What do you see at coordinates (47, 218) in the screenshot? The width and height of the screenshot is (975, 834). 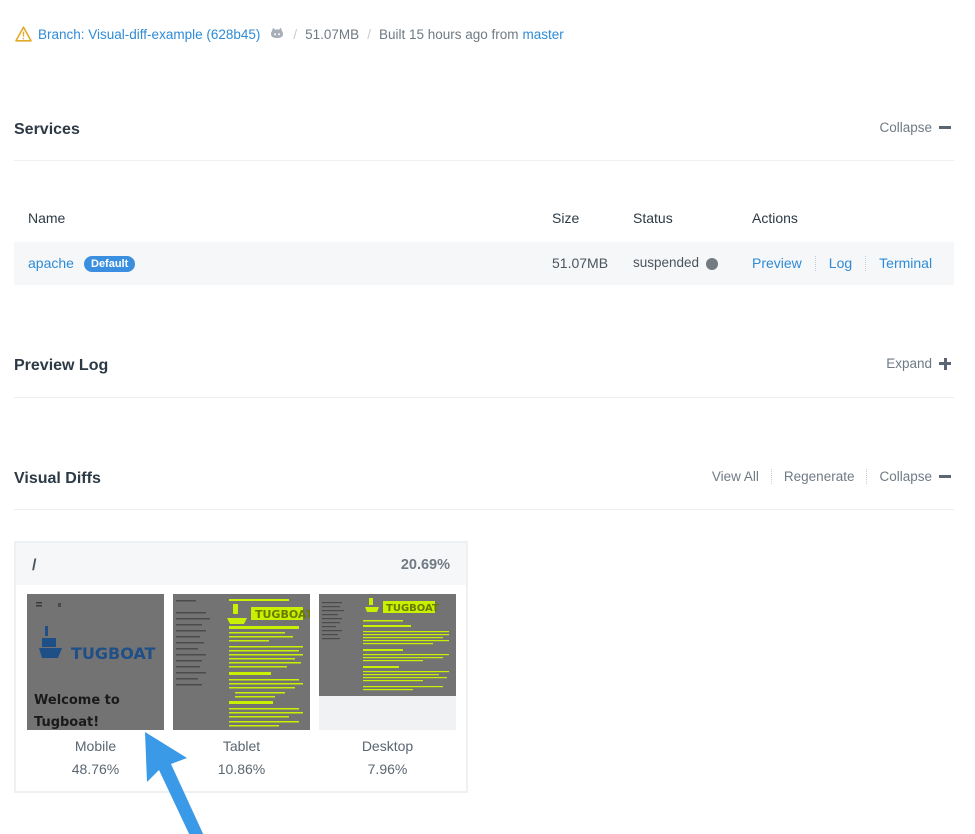 I see `column-header-name: Name` at bounding box center [47, 218].